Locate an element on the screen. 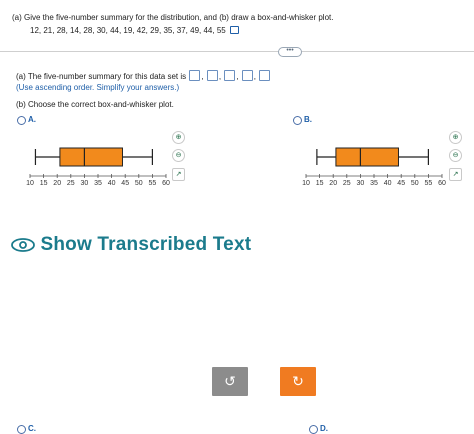 Image resolution: width=474 pixels, height=434 pixels. eye-icon is located at coordinates (23, 245).